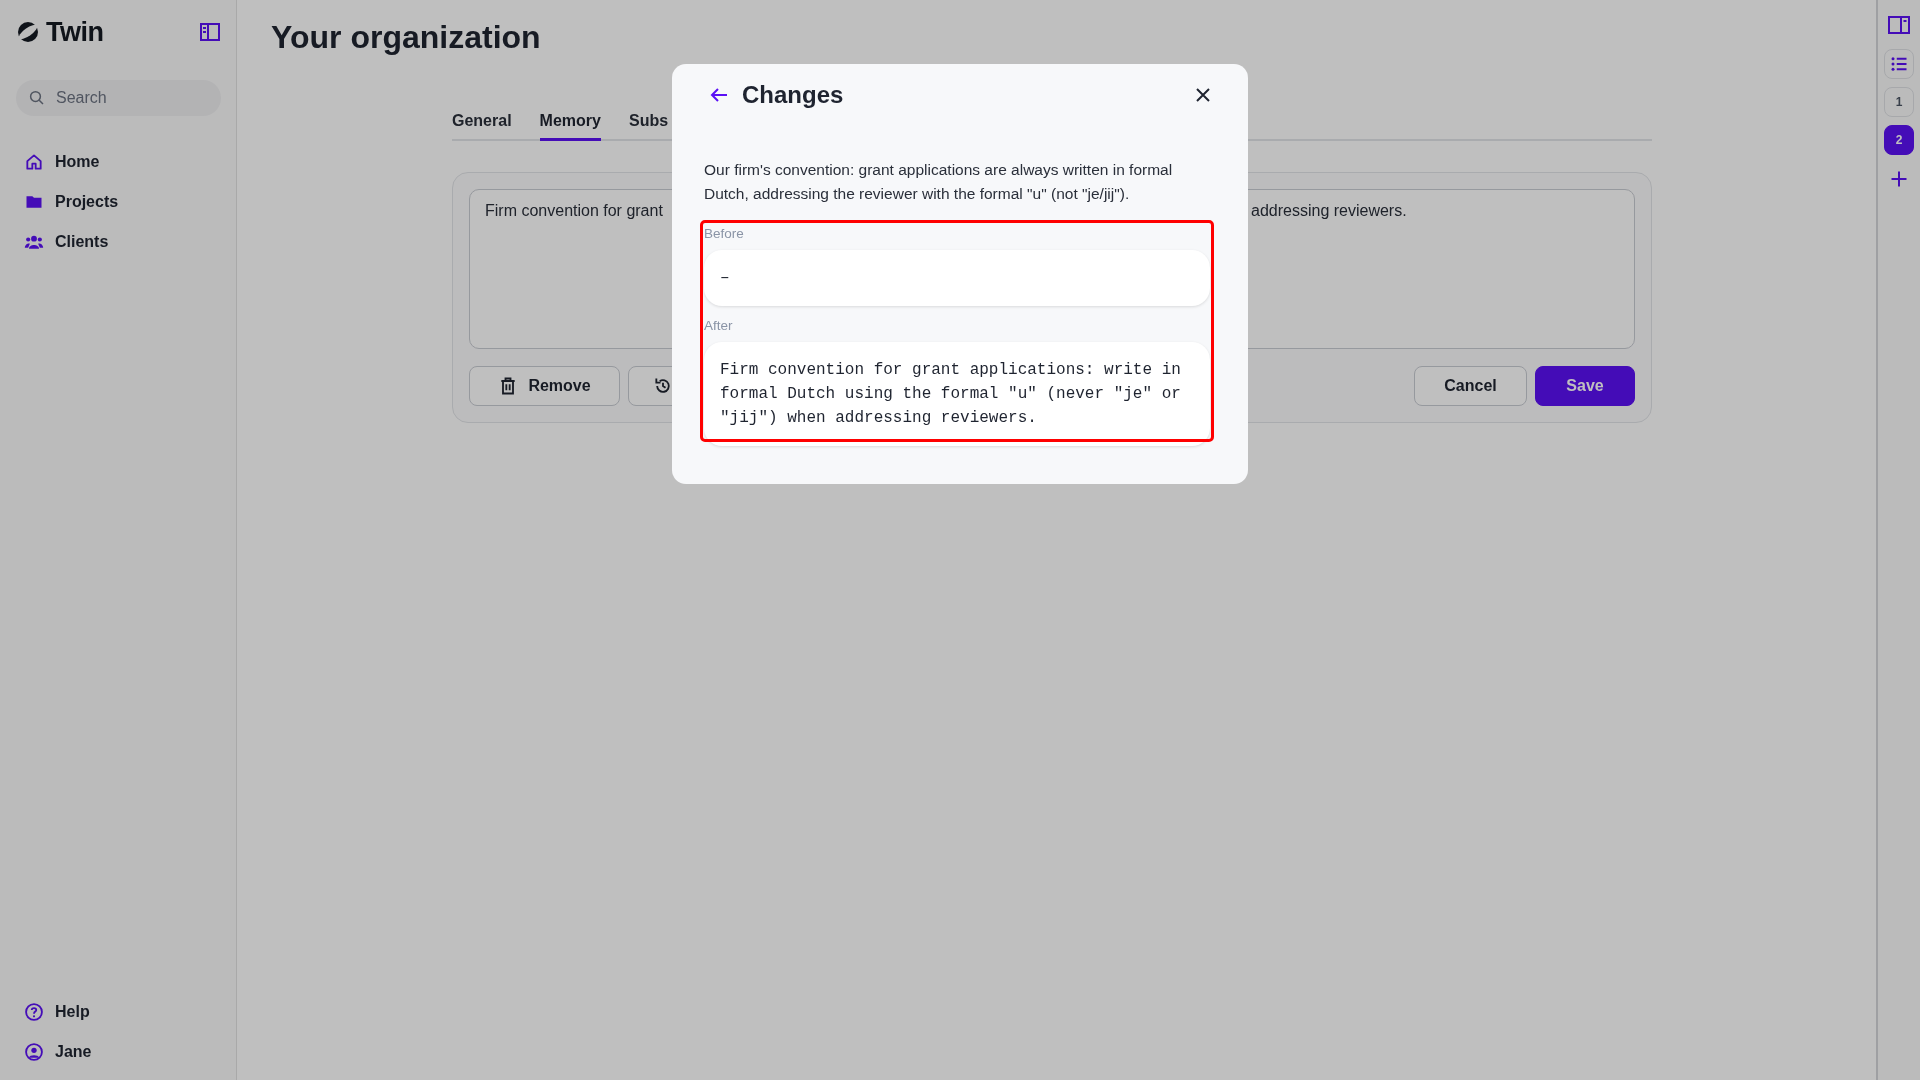  Describe the element at coordinates (1899, 140) in the screenshot. I see `page-button: 2` at that location.